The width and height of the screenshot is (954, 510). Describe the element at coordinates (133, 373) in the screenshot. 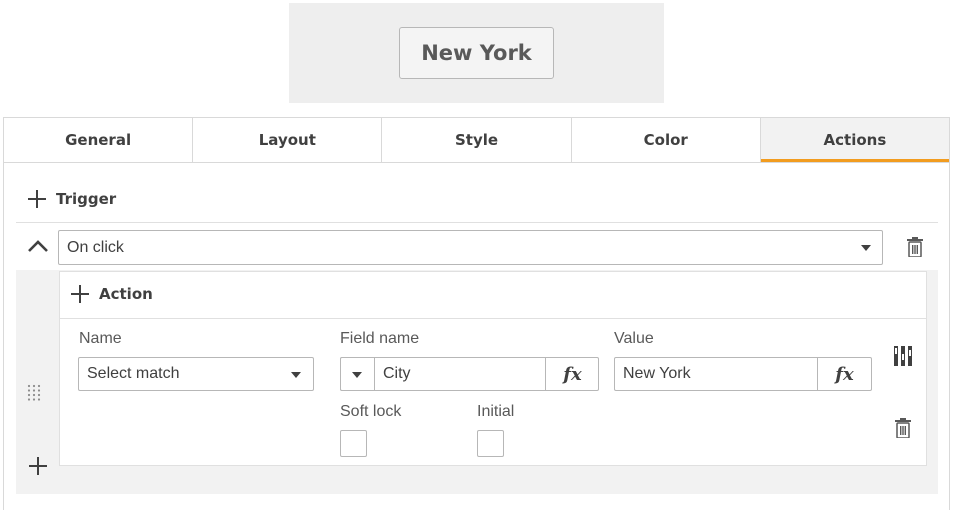

I see `name-select-value: Select match` at that location.